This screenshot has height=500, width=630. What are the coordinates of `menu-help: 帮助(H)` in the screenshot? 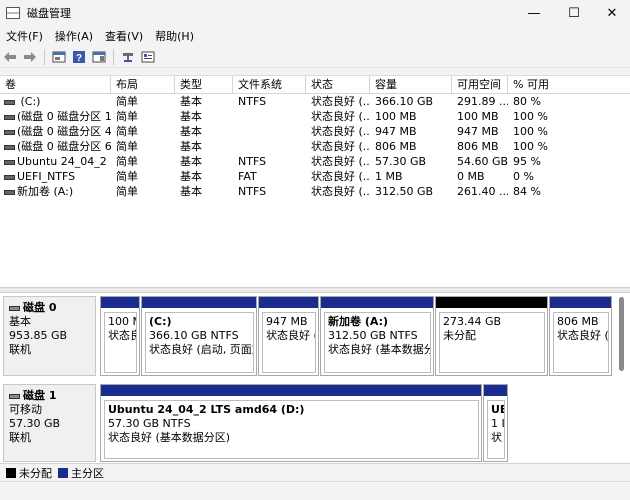 It's located at (174, 36).